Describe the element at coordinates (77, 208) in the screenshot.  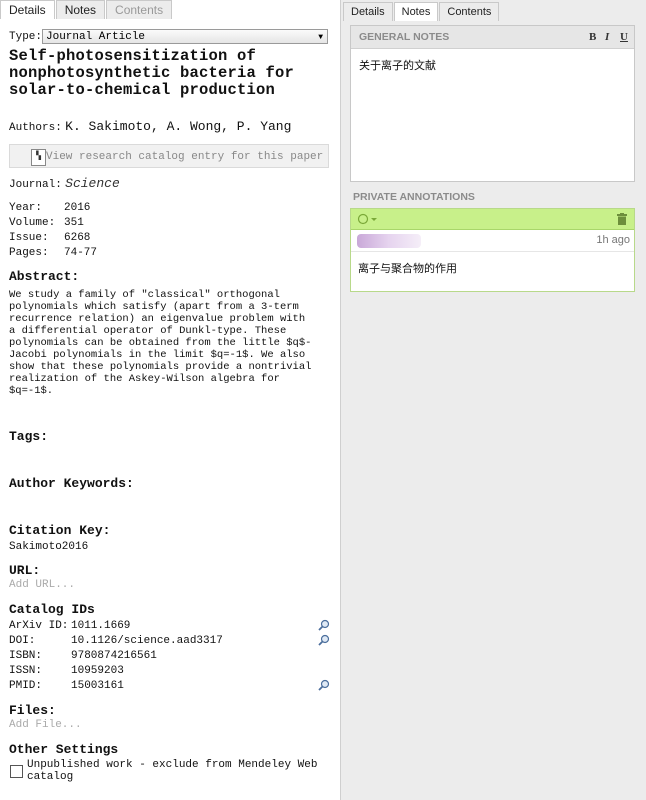
I see `year-value: 2016` at that location.